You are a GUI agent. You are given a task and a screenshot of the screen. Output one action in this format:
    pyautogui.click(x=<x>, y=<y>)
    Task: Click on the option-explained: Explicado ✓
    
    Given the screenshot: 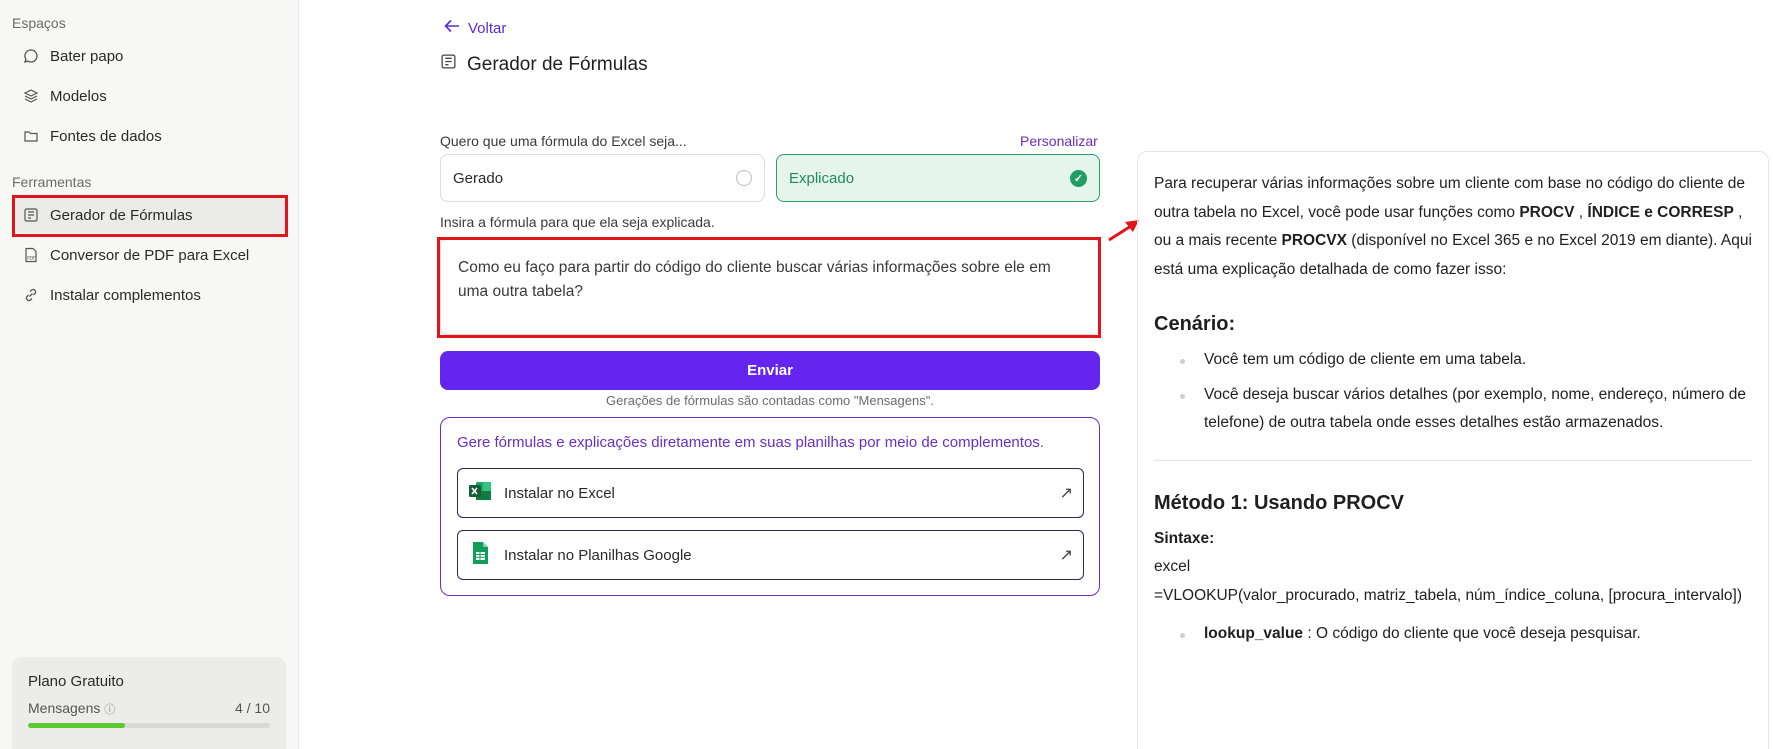 What is the action you would take?
    pyautogui.click(x=938, y=178)
    